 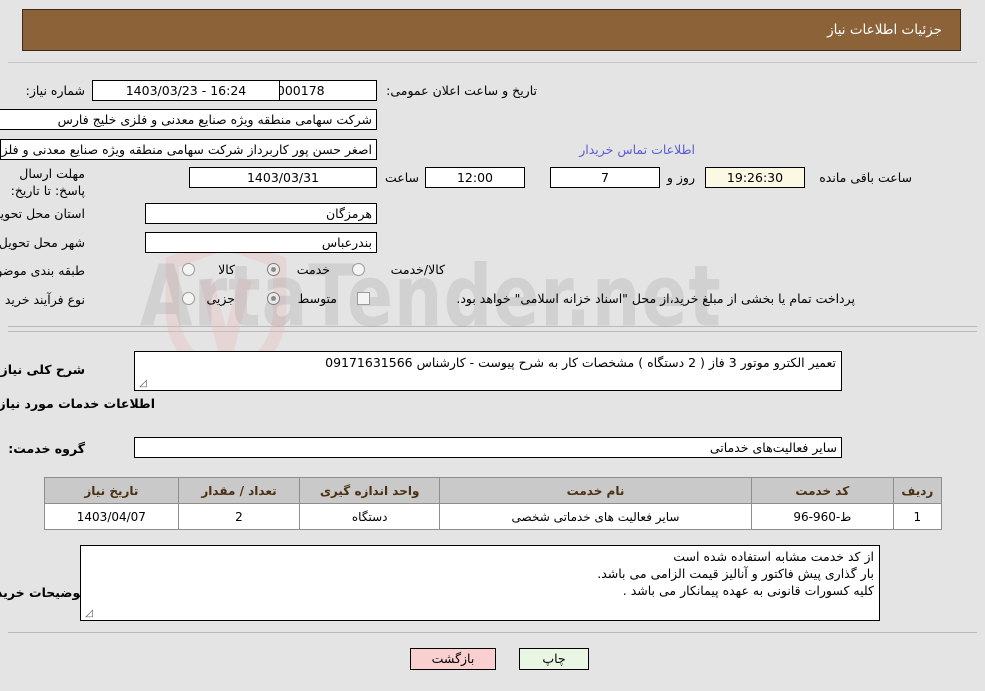 What do you see at coordinates (917, 516) in the screenshot?
I see `cell-row-no: 1` at bounding box center [917, 516].